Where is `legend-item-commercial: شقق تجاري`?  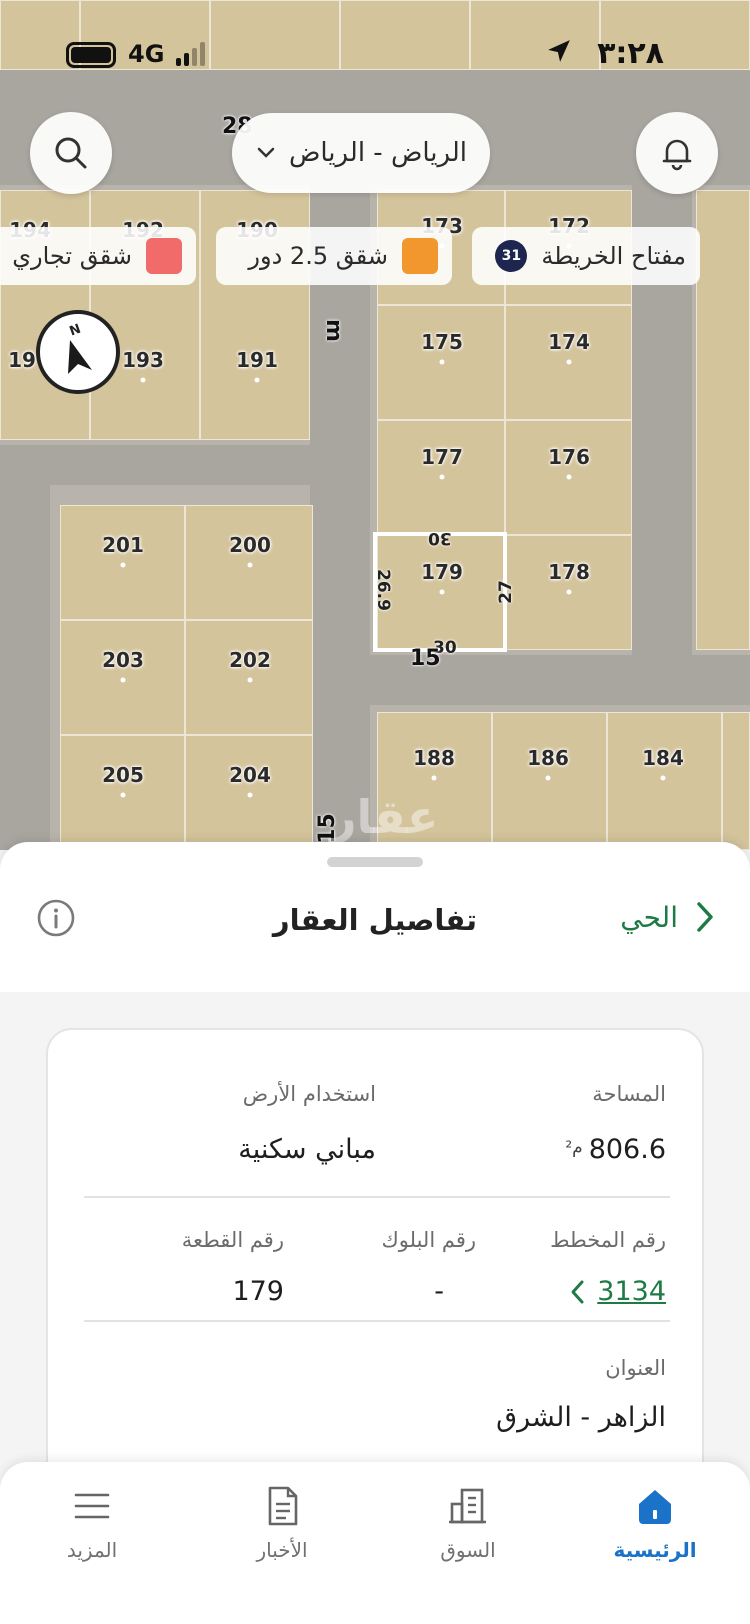
legend-item-commercial: شقق تجاري is located at coordinates (98, 256).